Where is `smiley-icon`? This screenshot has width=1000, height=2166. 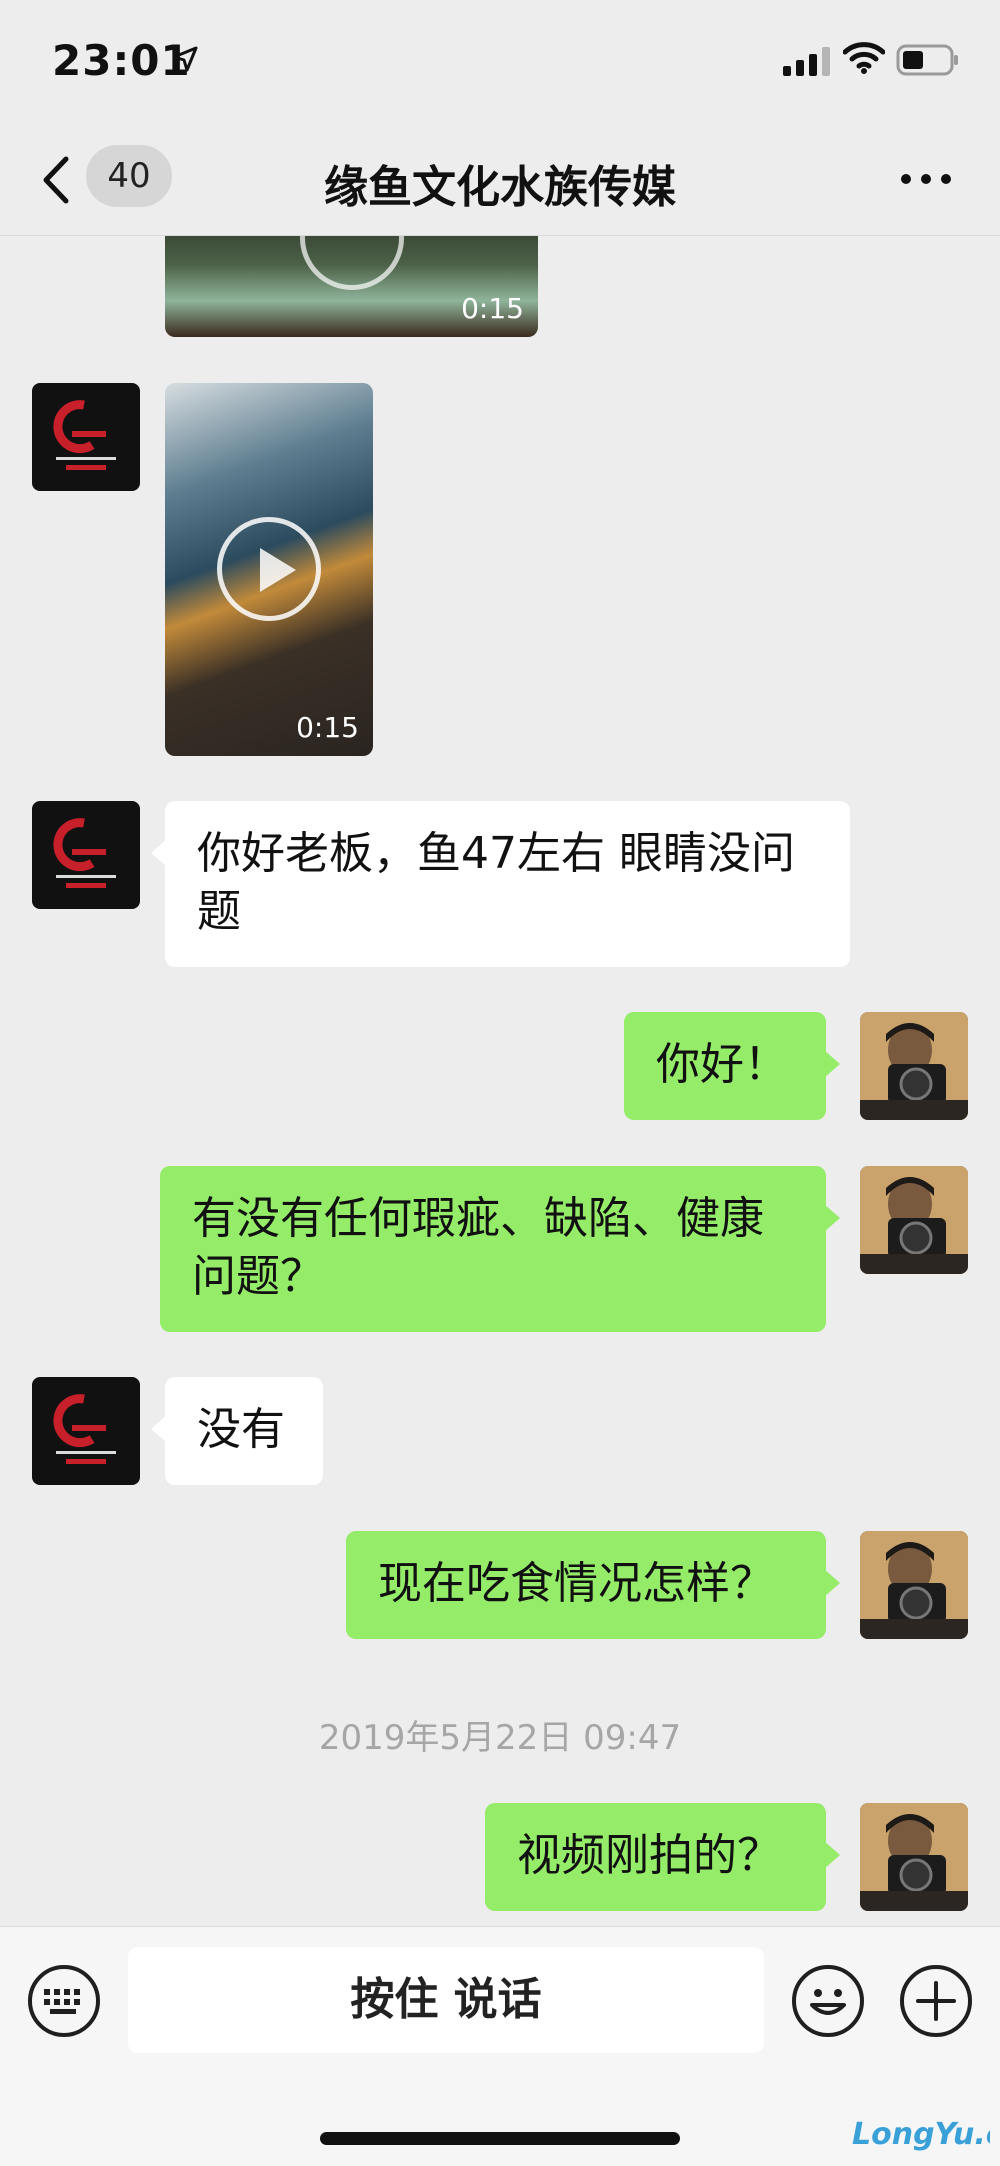
smiley-icon is located at coordinates (828, 2002).